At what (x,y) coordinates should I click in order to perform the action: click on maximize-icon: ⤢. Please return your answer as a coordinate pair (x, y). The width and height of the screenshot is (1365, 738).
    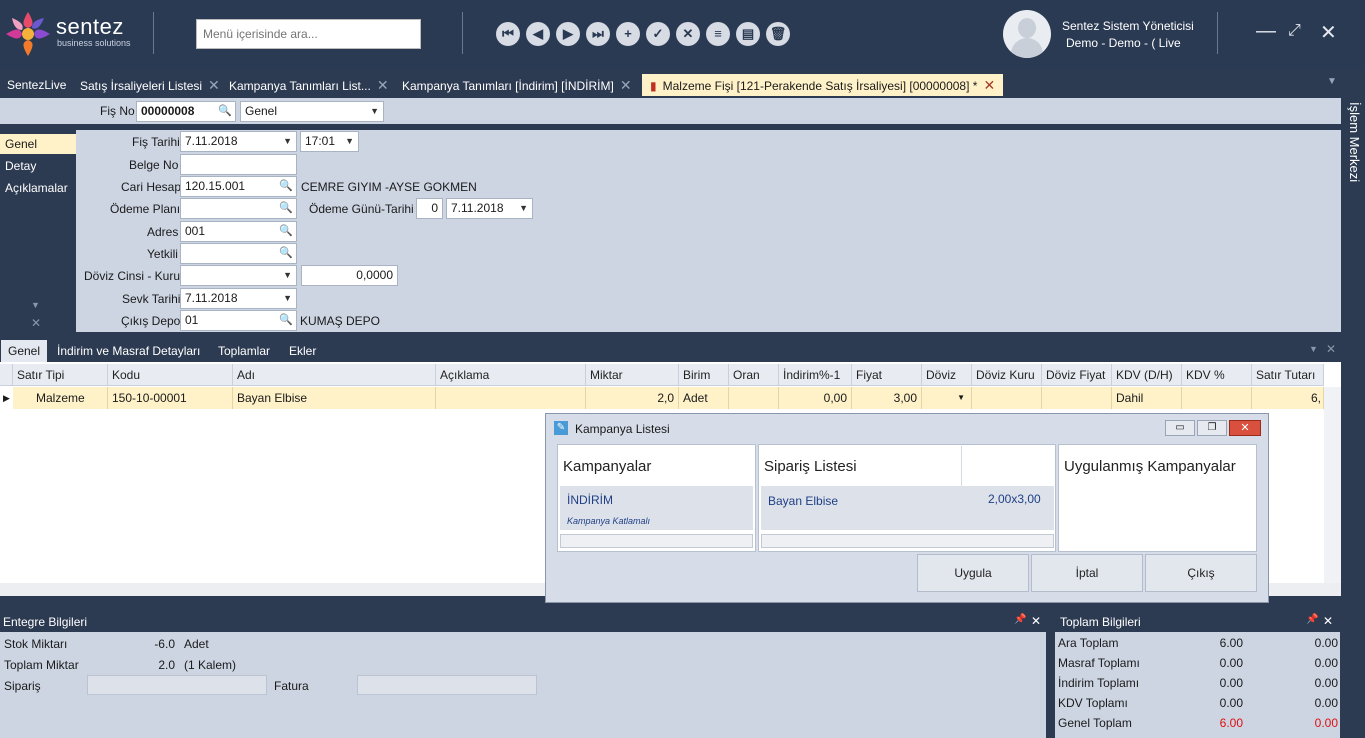
    Looking at the image, I should click on (1294, 31).